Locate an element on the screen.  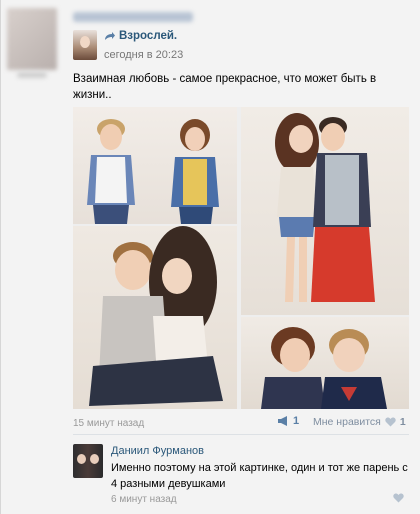
group-avatar is located at coordinates (85, 45).